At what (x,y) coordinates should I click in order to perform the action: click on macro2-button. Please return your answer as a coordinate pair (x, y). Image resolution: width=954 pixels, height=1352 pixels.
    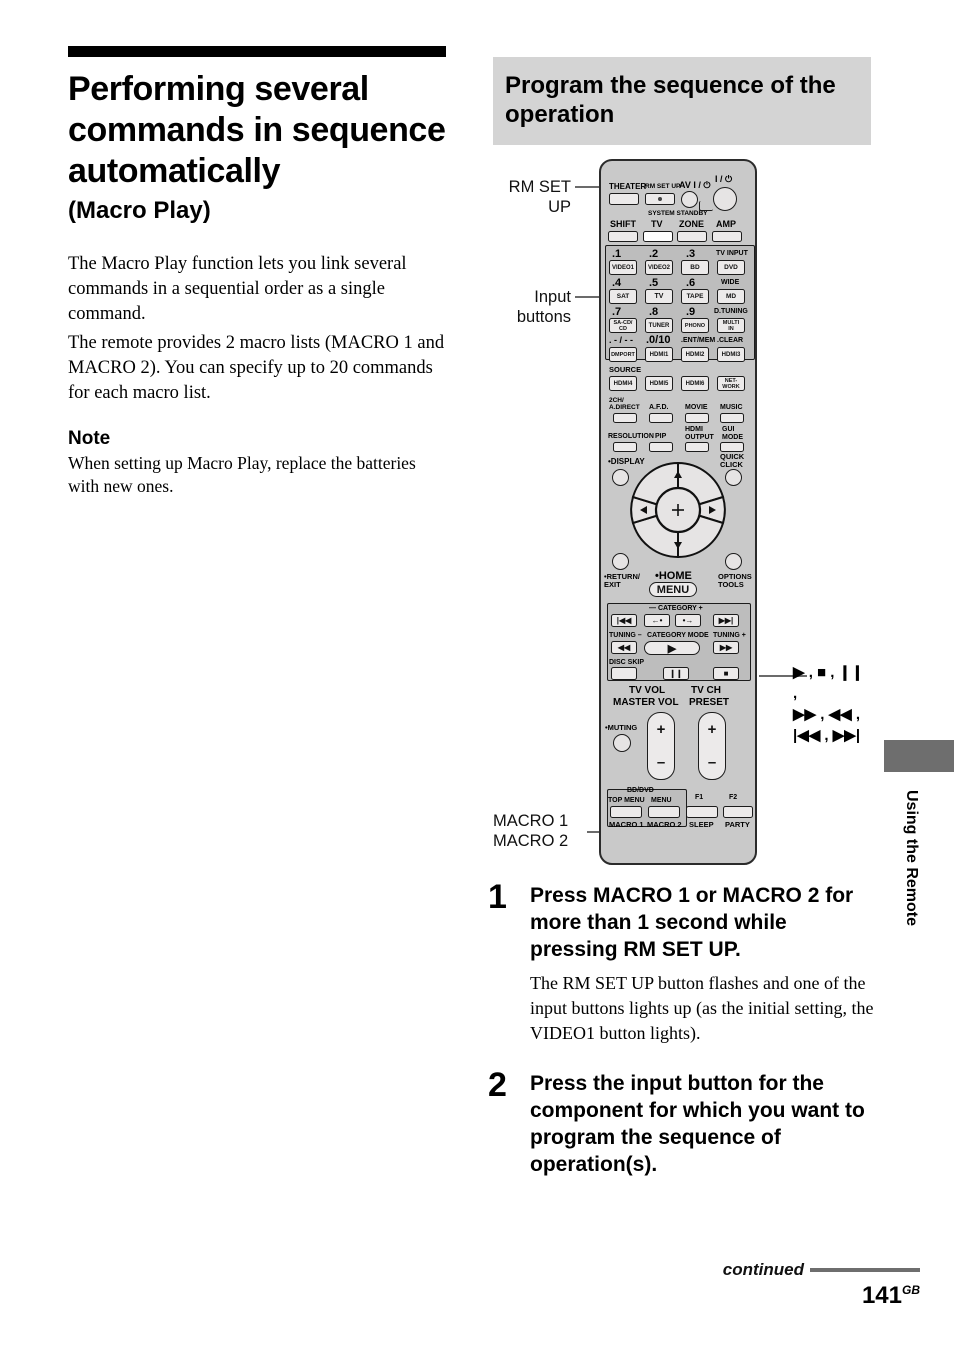
    Looking at the image, I should click on (664, 812).